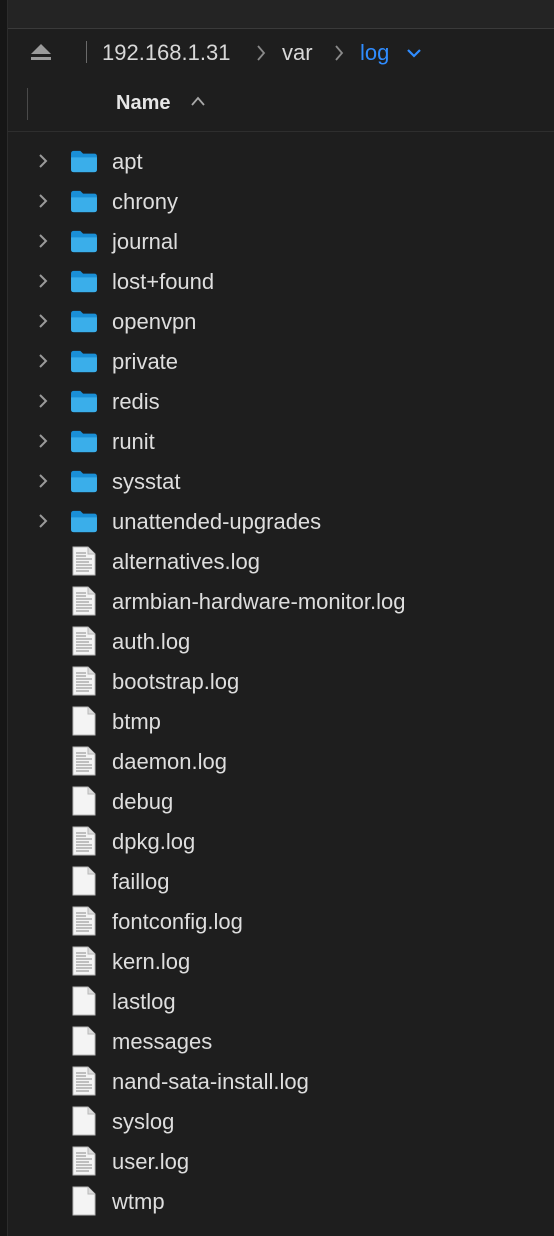 Image resolution: width=554 pixels, height=1236 pixels. Describe the element at coordinates (144, 1001) in the screenshot. I see `item-name: lastlog` at that location.